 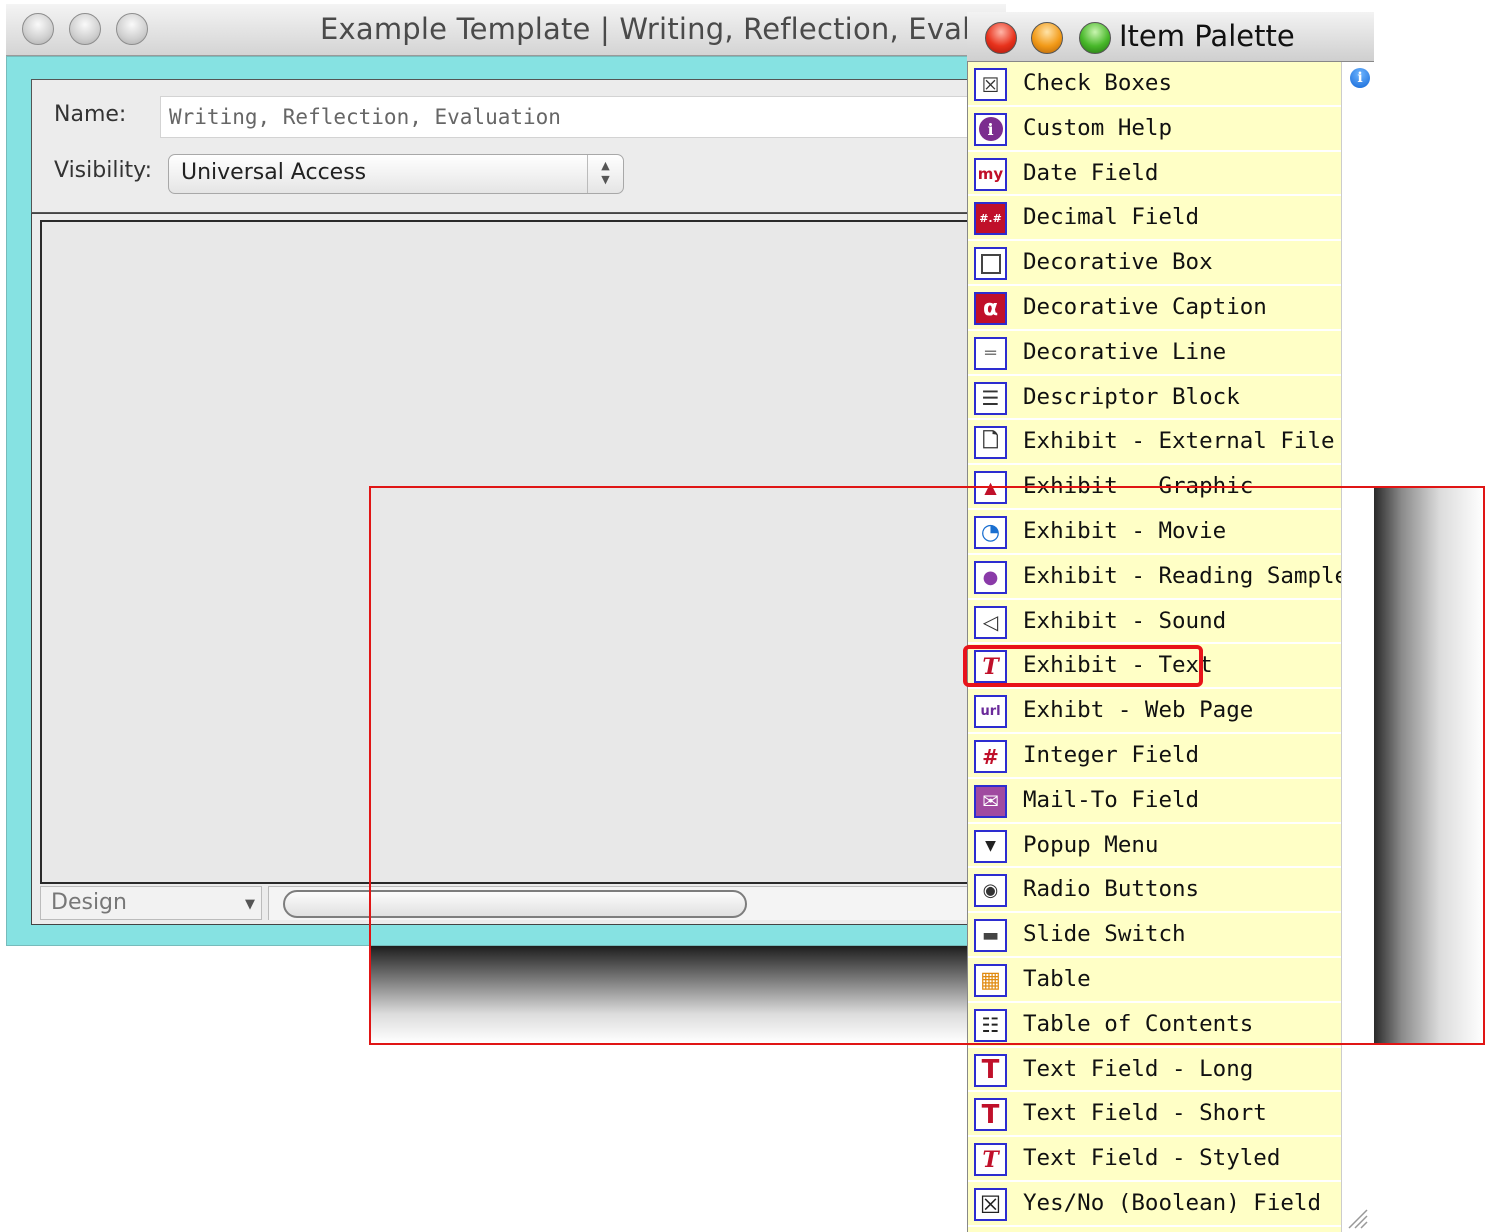 I want to click on table-icon: ▦, so click(x=990, y=980).